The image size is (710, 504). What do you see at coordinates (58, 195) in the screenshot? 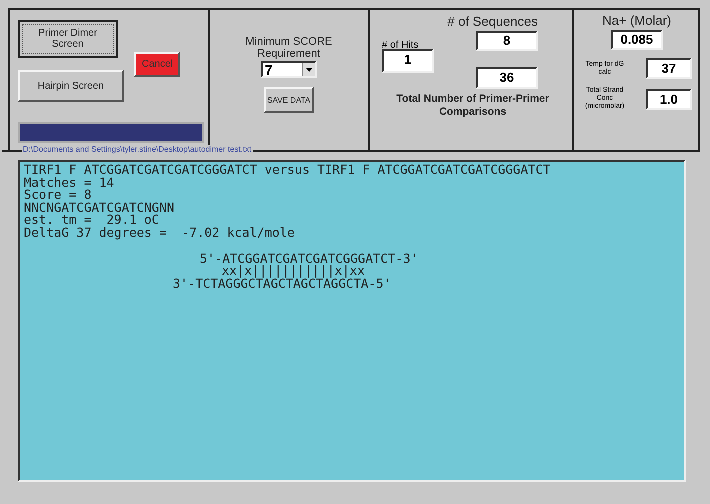
I see `output-line: Score = 8` at bounding box center [58, 195].